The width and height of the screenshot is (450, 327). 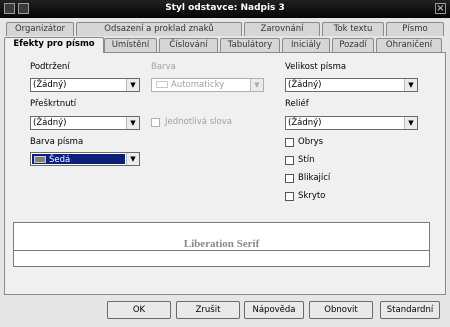 What do you see at coordinates (85, 123) in the screenshot?
I see `strikethrough-select: (Žádný) ▼` at bounding box center [85, 123].